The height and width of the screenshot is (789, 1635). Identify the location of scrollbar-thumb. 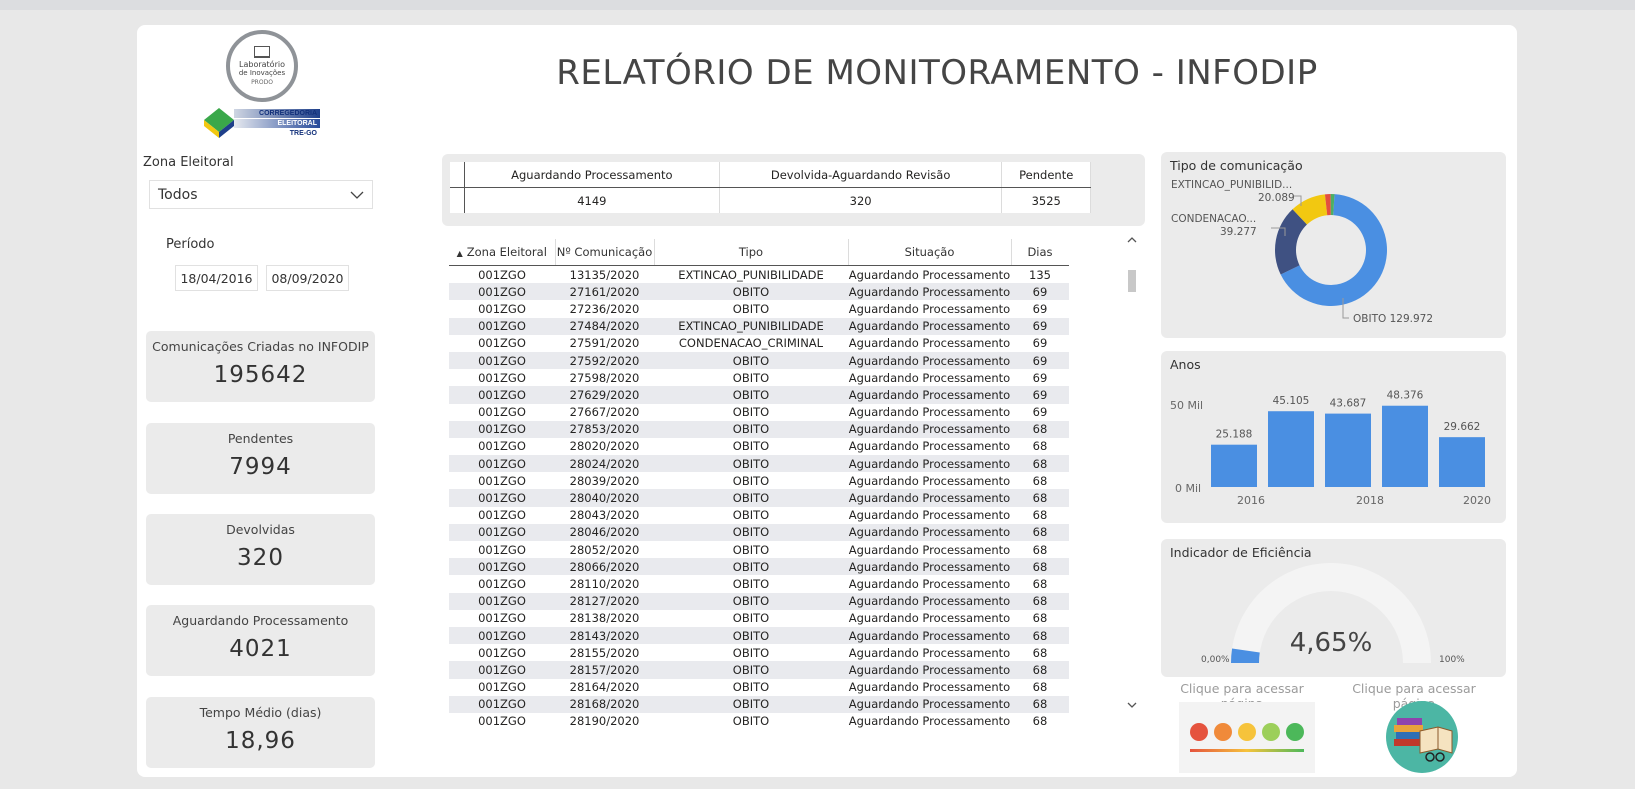
(1132, 281).